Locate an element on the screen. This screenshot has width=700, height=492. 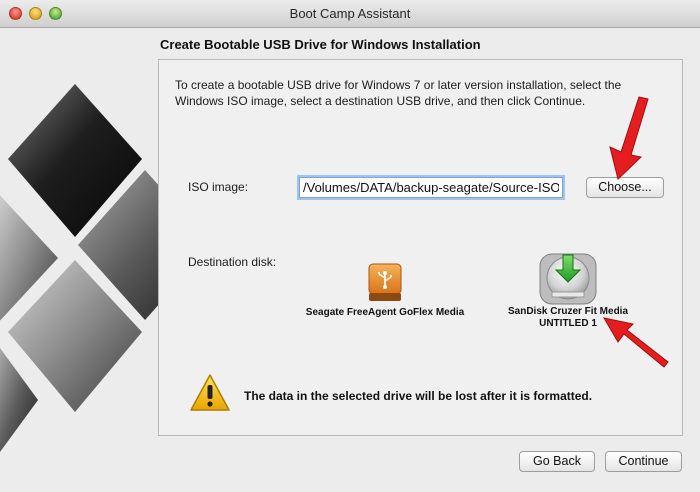
iso-path-field is located at coordinates (431, 187).